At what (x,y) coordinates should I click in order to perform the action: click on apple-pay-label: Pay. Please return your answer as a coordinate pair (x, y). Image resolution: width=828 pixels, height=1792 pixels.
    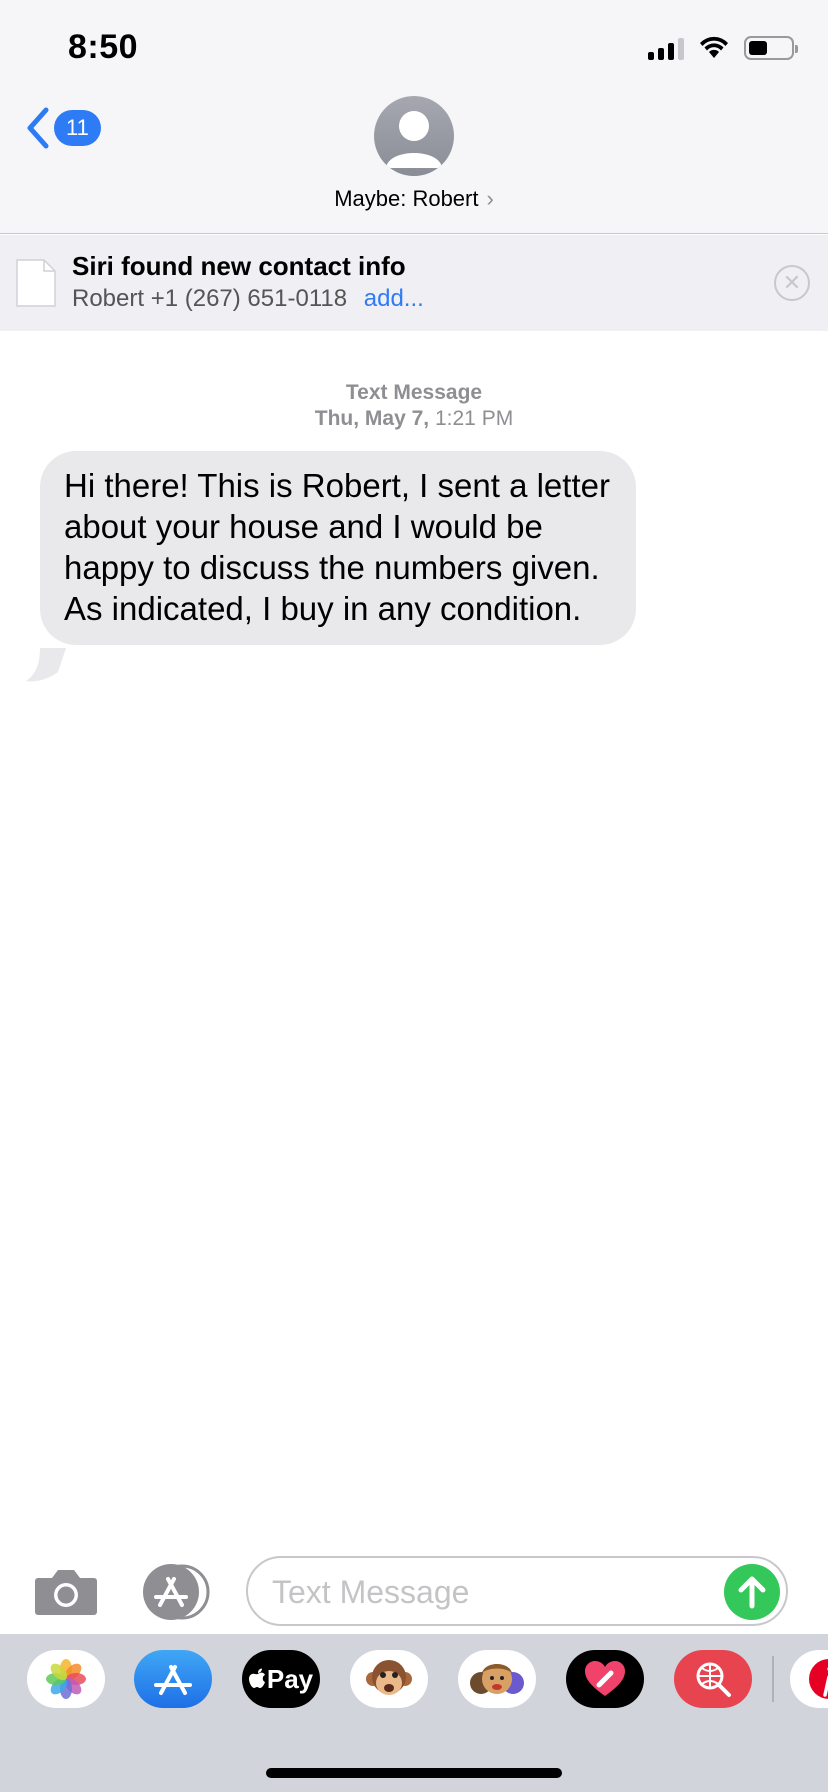
    Looking at the image, I should click on (290, 1678).